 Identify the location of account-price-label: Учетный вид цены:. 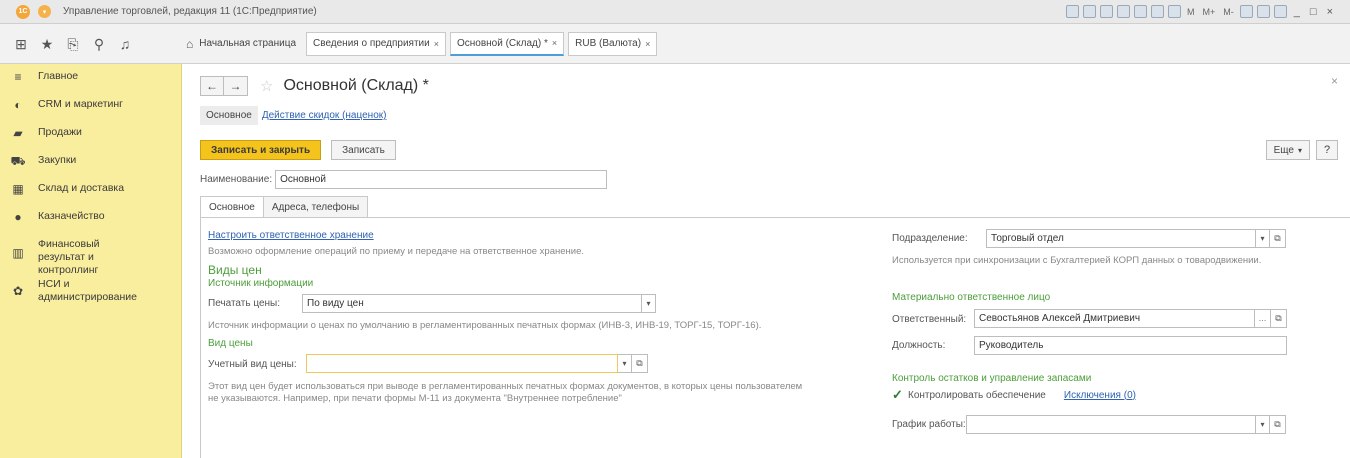
(252, 364).